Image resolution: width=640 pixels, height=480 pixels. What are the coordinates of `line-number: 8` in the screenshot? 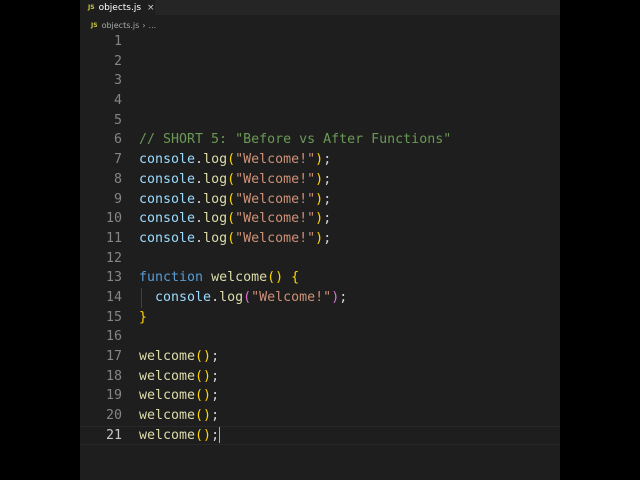 It's located at (117, 179).